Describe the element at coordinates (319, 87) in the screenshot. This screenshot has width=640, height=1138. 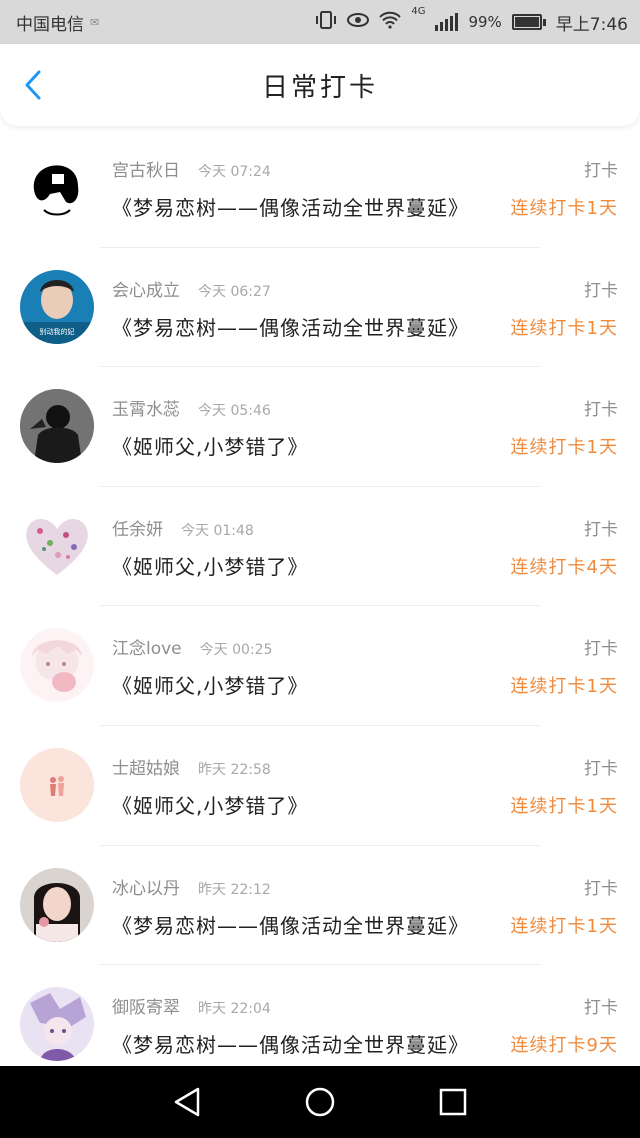
I see `page-title: 日常打卡` at that location.